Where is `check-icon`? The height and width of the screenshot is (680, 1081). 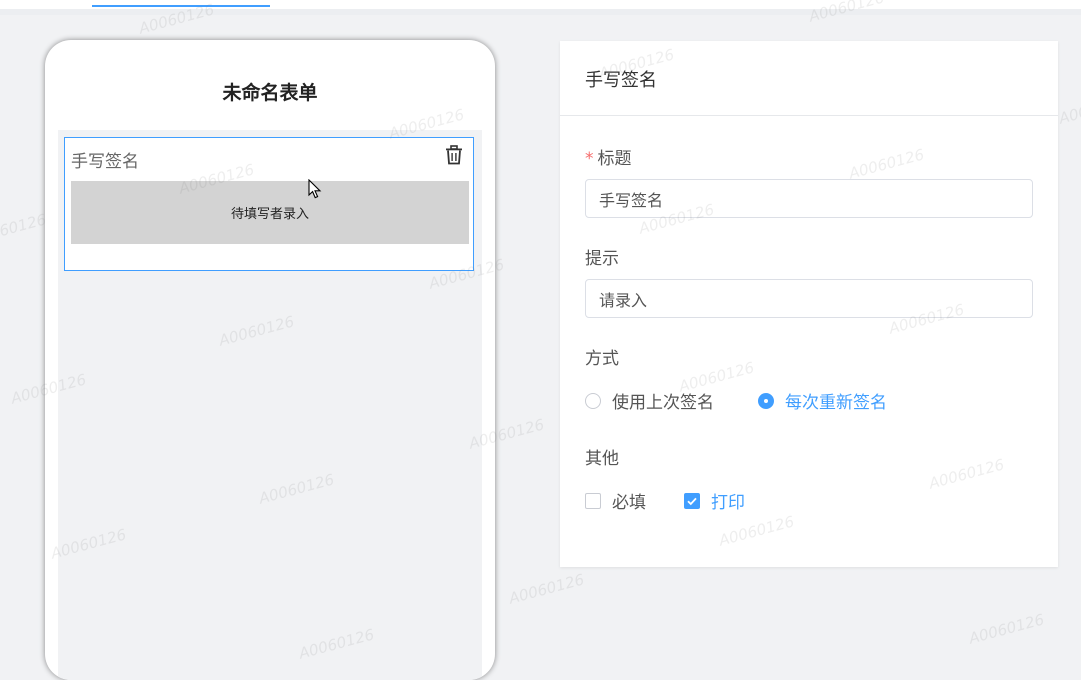
check-icon is located at coordinates (692, 501).